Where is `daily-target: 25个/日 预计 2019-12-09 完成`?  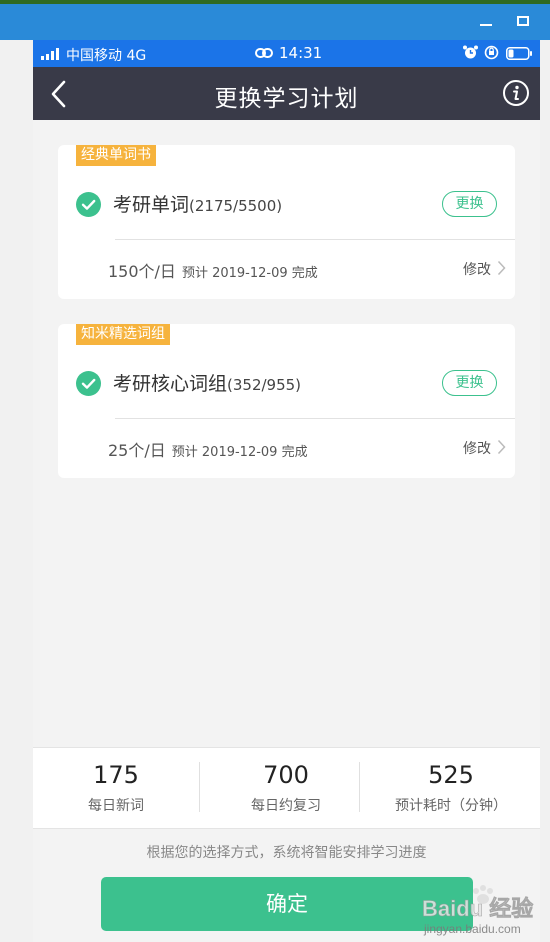 daily-target: 25个/日 预计 2019-12-09 完成 is located at coordinates (208, 449).